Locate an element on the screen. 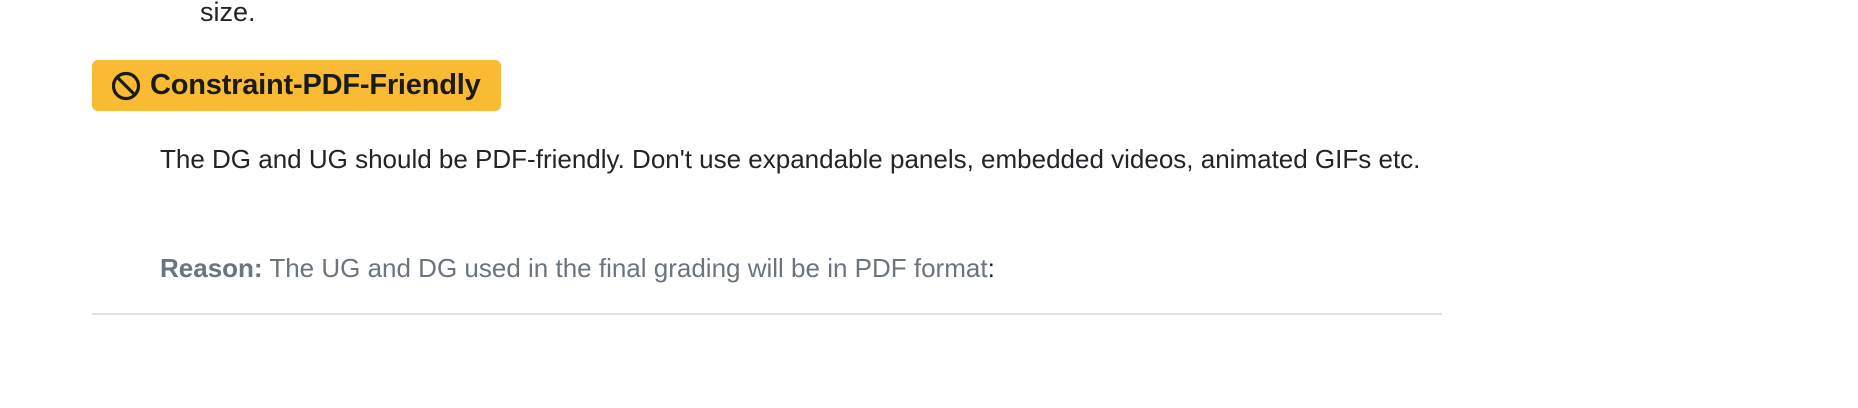 Image resolution: width=1858 pixels, height=408 pixels. reason-suffix: : is located at coordinates (991, 268).